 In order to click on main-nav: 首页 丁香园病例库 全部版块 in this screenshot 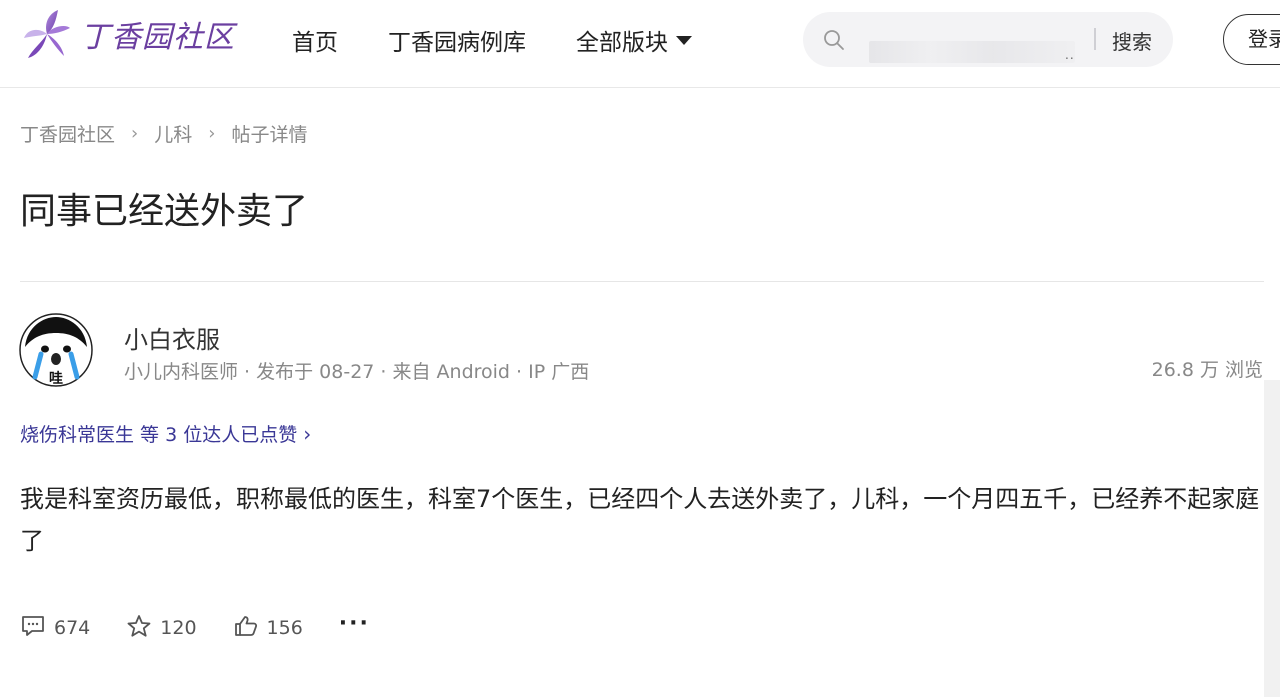, I will do `click(517, 40)`.